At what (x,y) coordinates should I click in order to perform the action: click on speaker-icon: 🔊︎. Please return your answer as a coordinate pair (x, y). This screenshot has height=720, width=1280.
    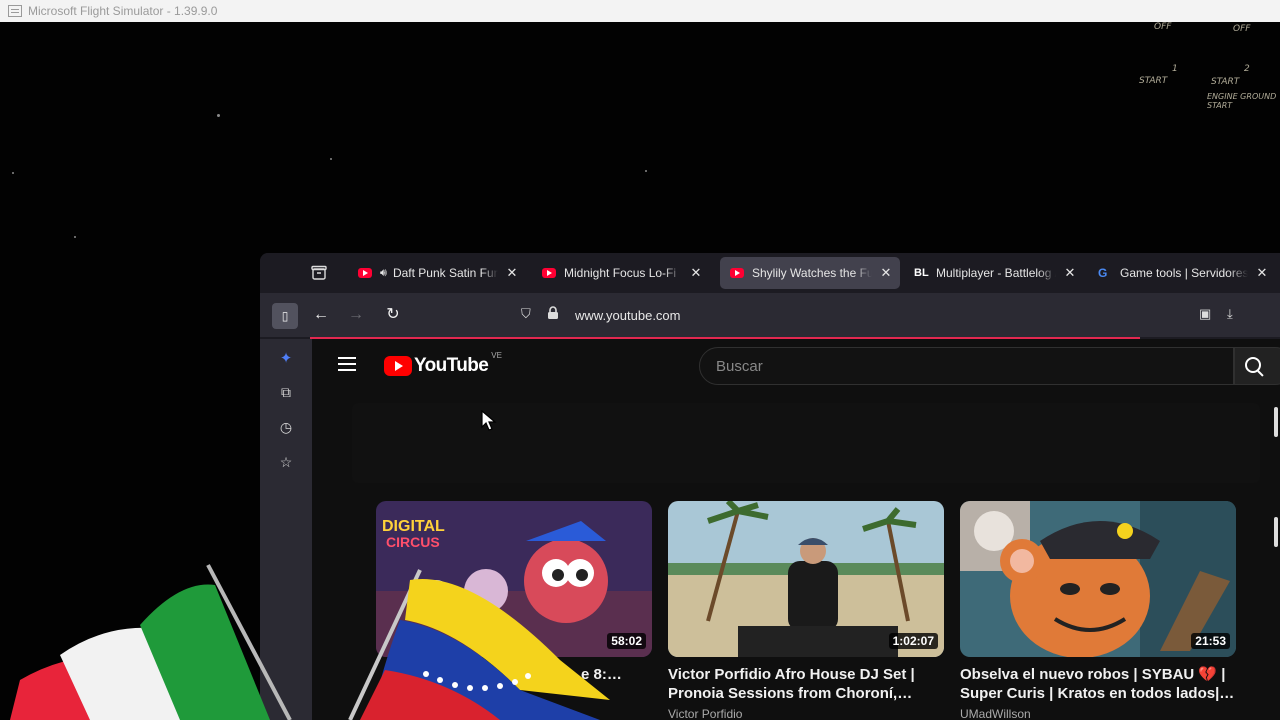
    Looking at the image, I should click on (383, 273).